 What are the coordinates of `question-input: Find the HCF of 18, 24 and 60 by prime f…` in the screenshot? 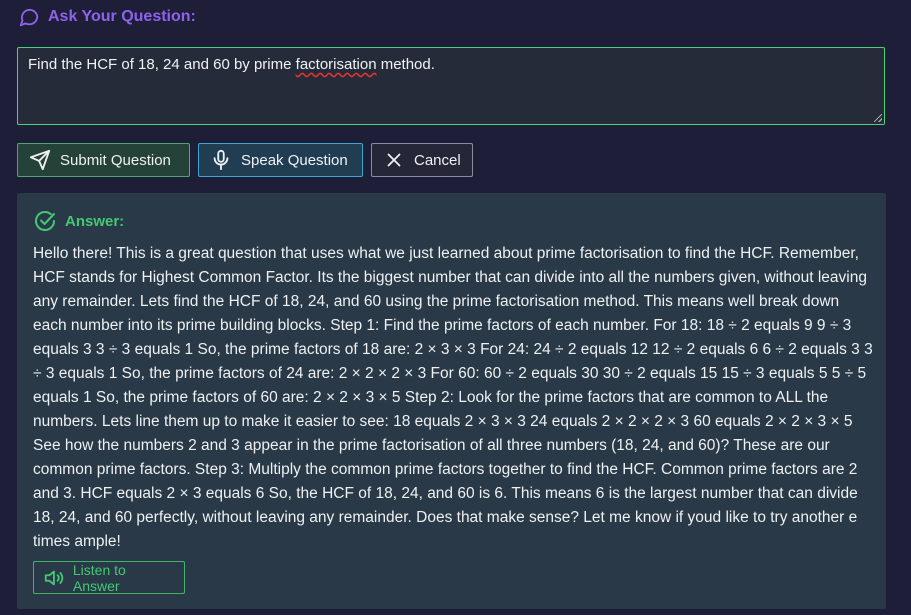 It's located at (451, 86).